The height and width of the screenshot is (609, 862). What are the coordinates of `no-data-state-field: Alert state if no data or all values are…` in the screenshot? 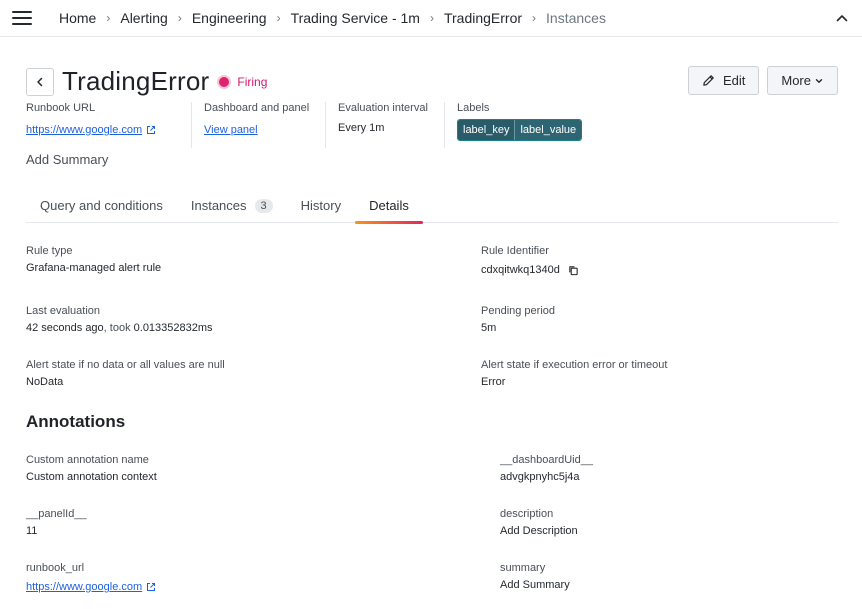 It's located at (125, 373).